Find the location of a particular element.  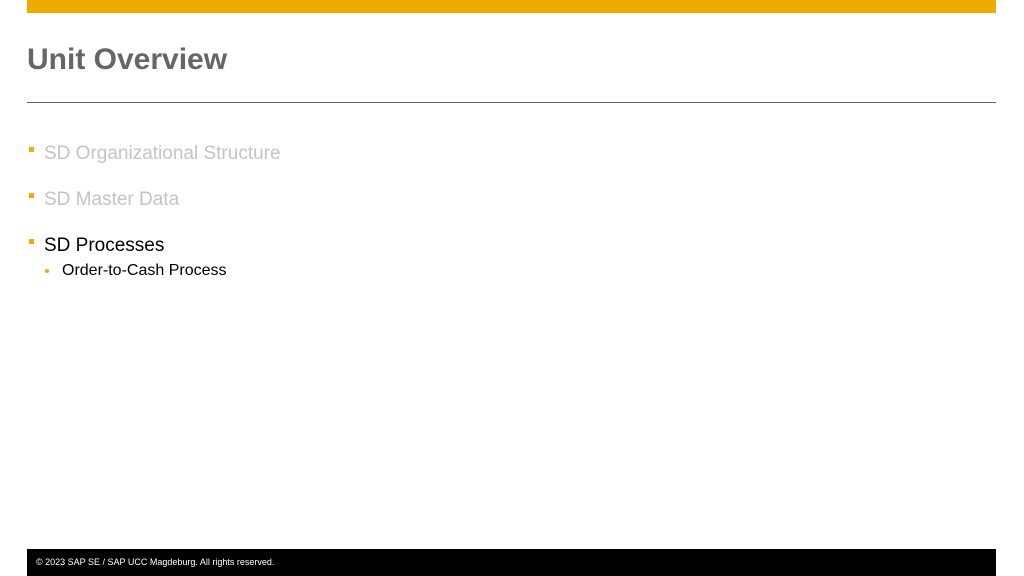

slide-title: Unit Overview is located at coordinates (127, 59).